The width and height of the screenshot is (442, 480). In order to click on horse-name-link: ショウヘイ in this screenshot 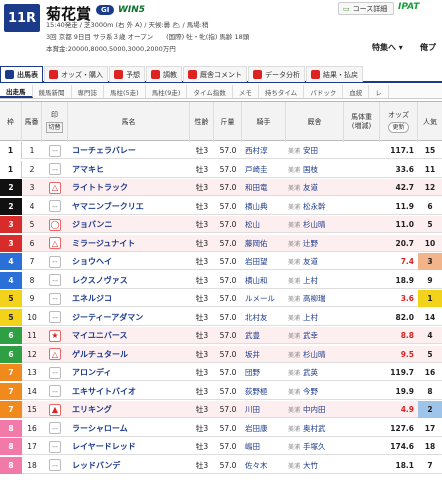, I will do `click(129, 261)`.